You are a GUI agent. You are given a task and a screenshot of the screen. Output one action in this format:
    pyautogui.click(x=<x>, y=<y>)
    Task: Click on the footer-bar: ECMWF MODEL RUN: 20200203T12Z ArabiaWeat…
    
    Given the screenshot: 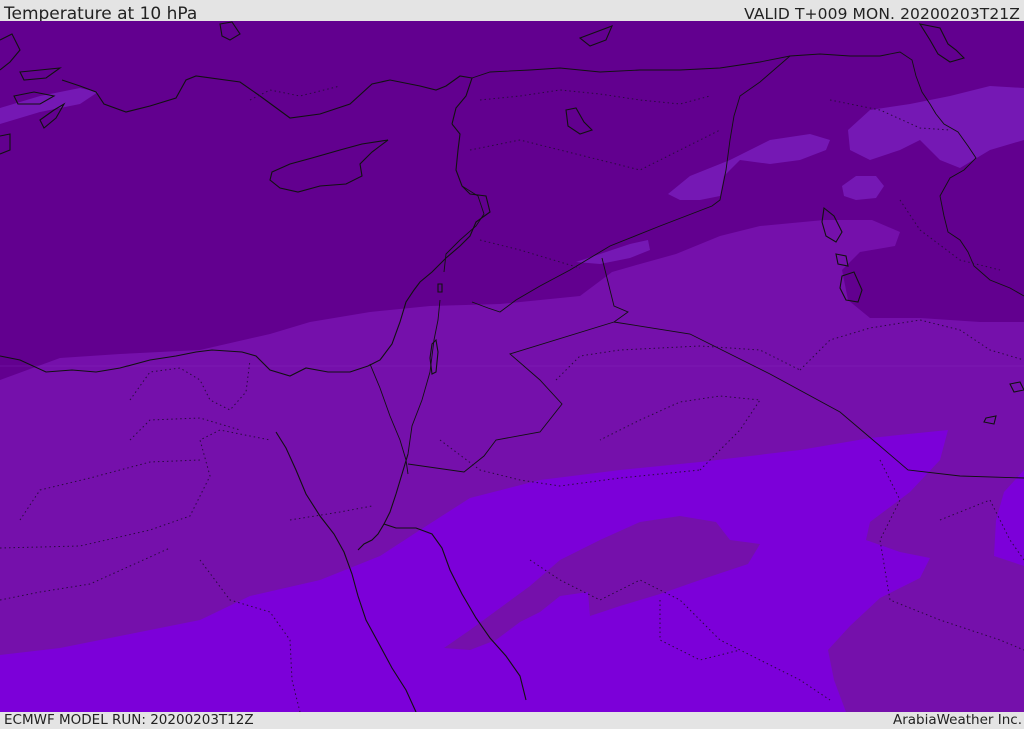 What is the action you would take?
    pyautogui.click(x=512, y=720)
    